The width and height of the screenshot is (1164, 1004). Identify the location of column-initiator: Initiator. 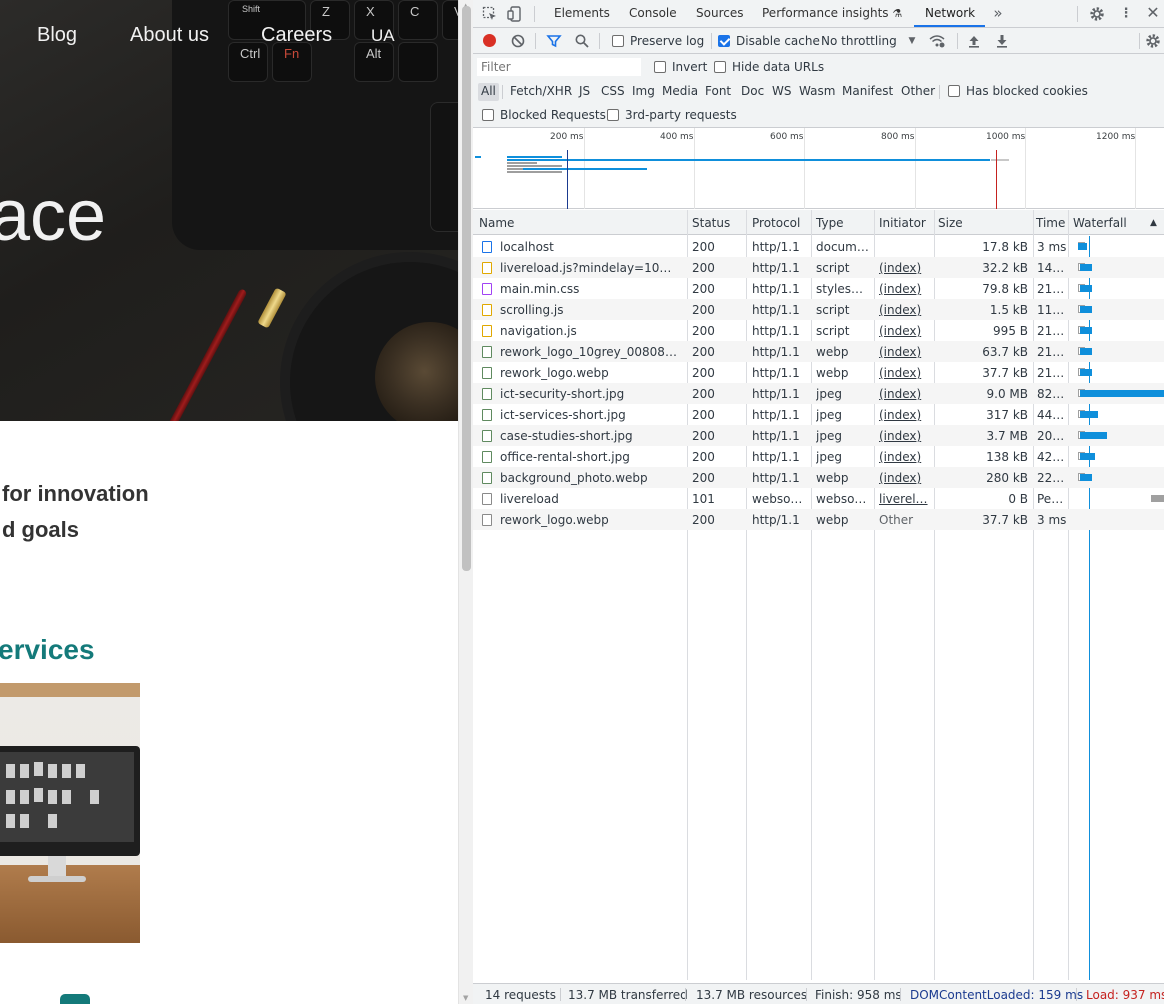
(902, 223).